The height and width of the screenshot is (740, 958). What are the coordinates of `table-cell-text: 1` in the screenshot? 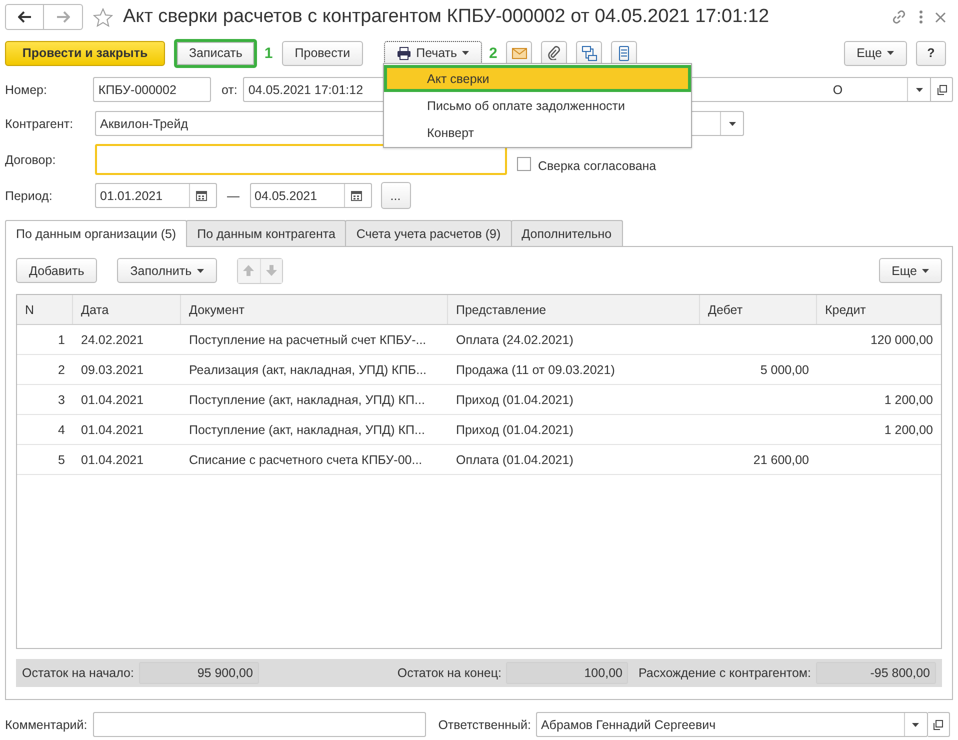 It's located at (61, 340).